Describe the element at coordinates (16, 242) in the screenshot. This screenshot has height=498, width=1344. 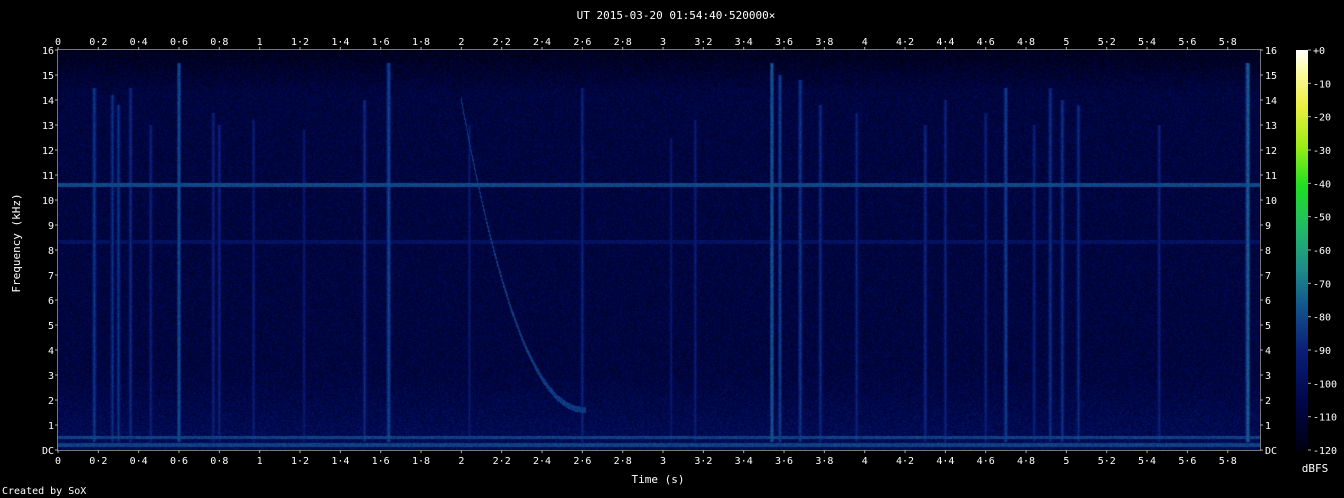
I see `y-axis-label: Frequency (kHz)` at that location.